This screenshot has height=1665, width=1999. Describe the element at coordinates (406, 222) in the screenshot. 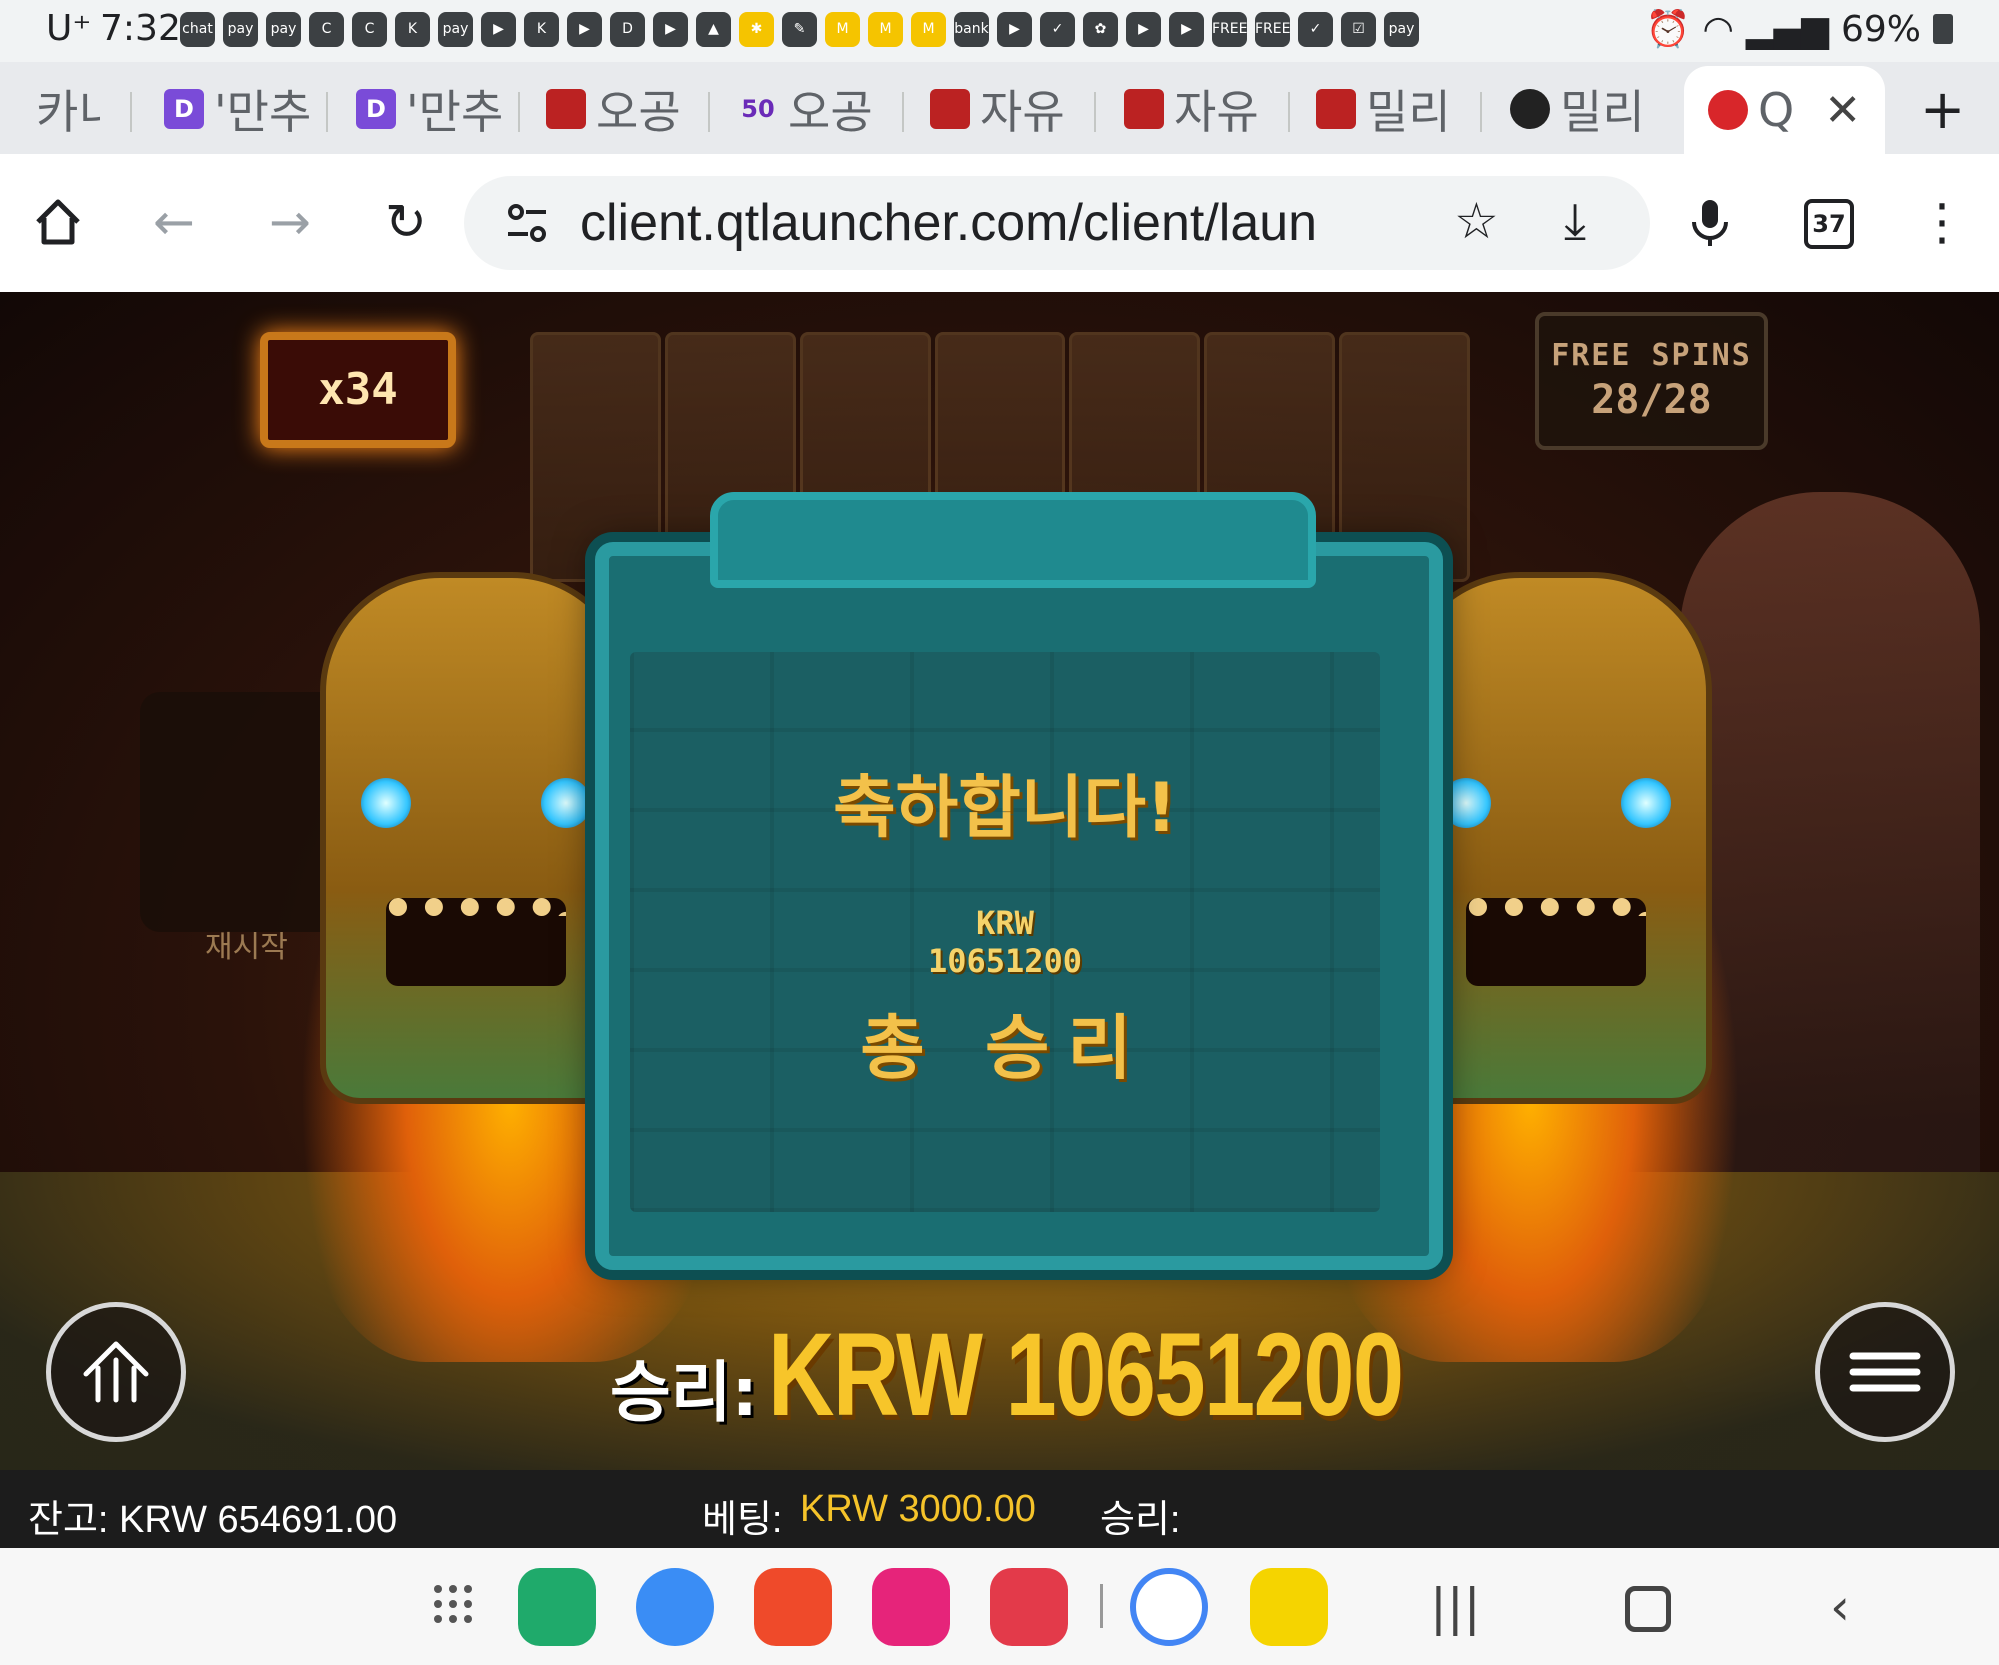

I see `reload-icon: ↻` at that location.